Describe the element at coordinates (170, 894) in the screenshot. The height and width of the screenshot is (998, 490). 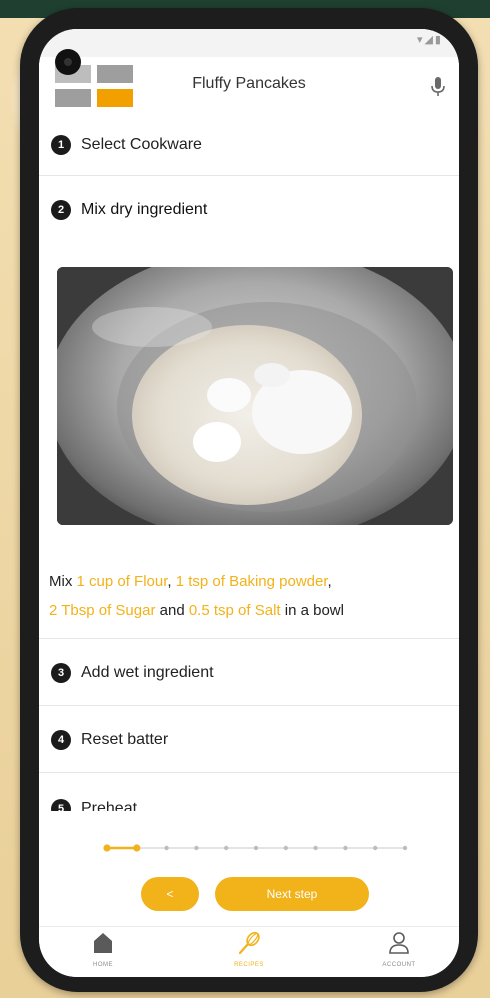
I see `previous-step-button: <` at that location.